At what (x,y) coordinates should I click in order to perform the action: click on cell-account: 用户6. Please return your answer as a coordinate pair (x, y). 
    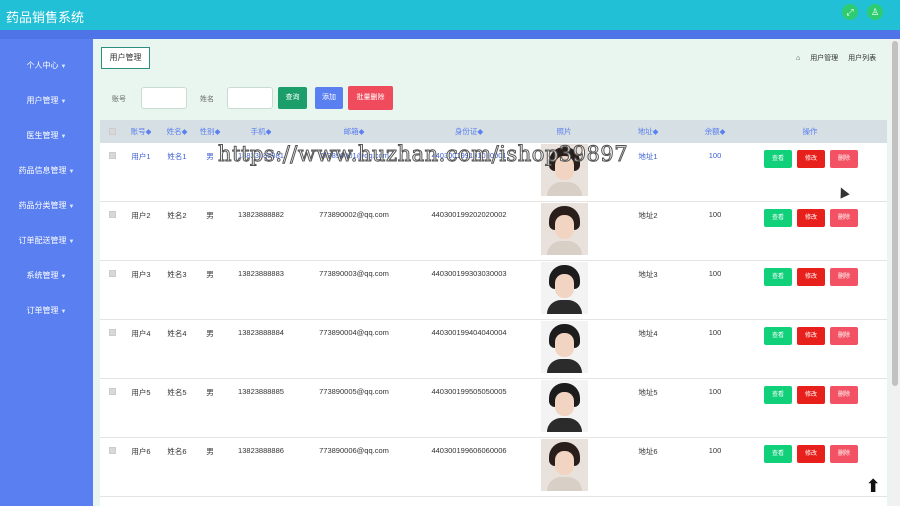
    Looking at the image, I should click on (141, 451).